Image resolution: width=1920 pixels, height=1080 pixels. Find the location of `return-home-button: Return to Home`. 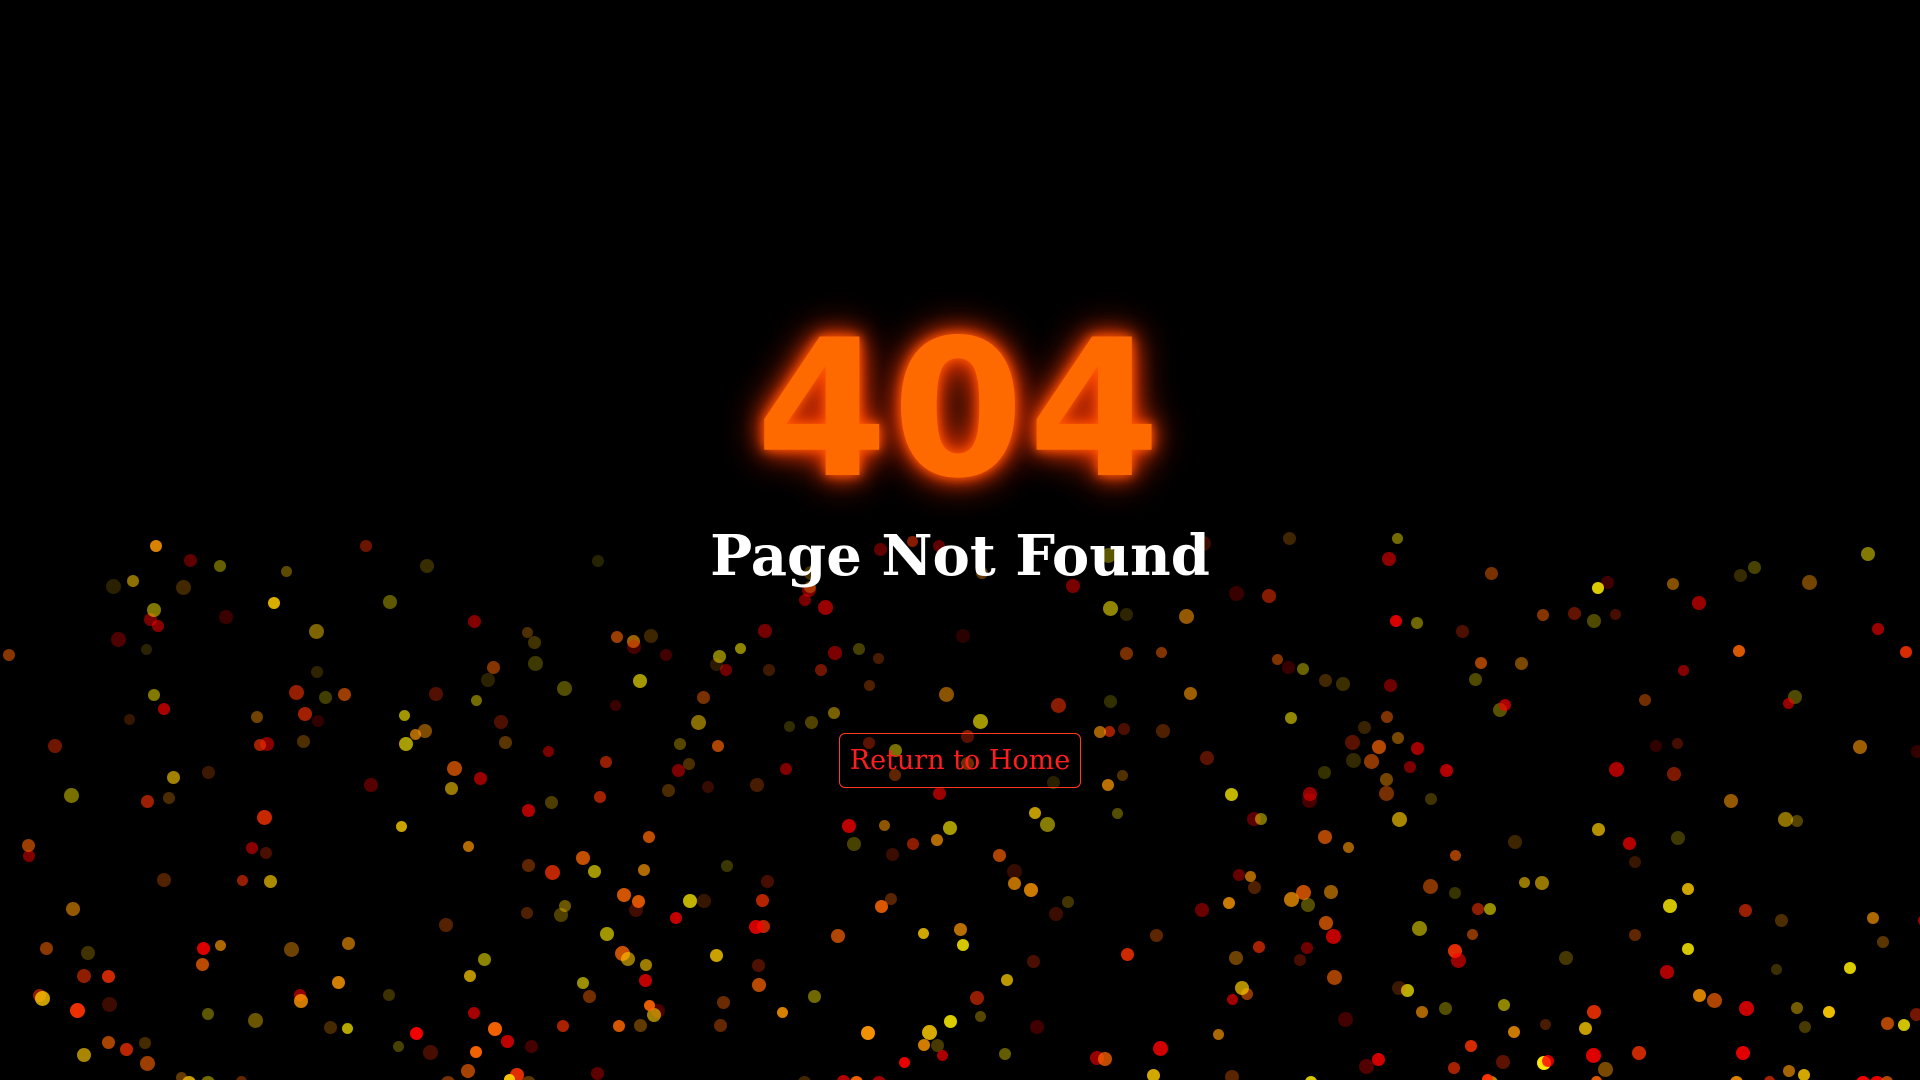

return-home-button: Return to Home is located at coordinates (960, 760).